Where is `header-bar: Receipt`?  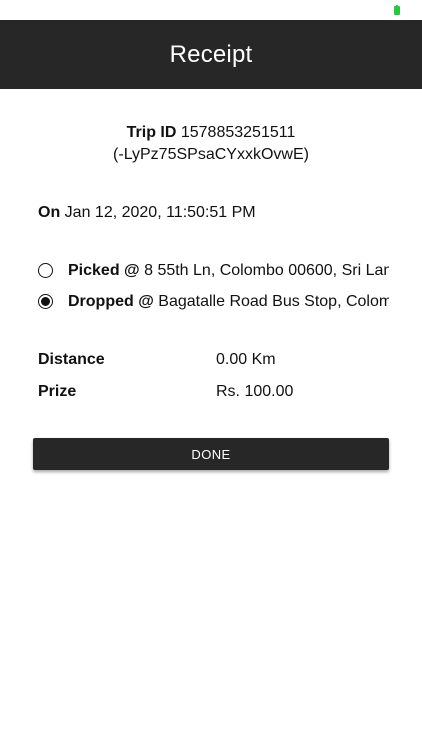
header-bar: Receipt is located at coordinates (211, 54).